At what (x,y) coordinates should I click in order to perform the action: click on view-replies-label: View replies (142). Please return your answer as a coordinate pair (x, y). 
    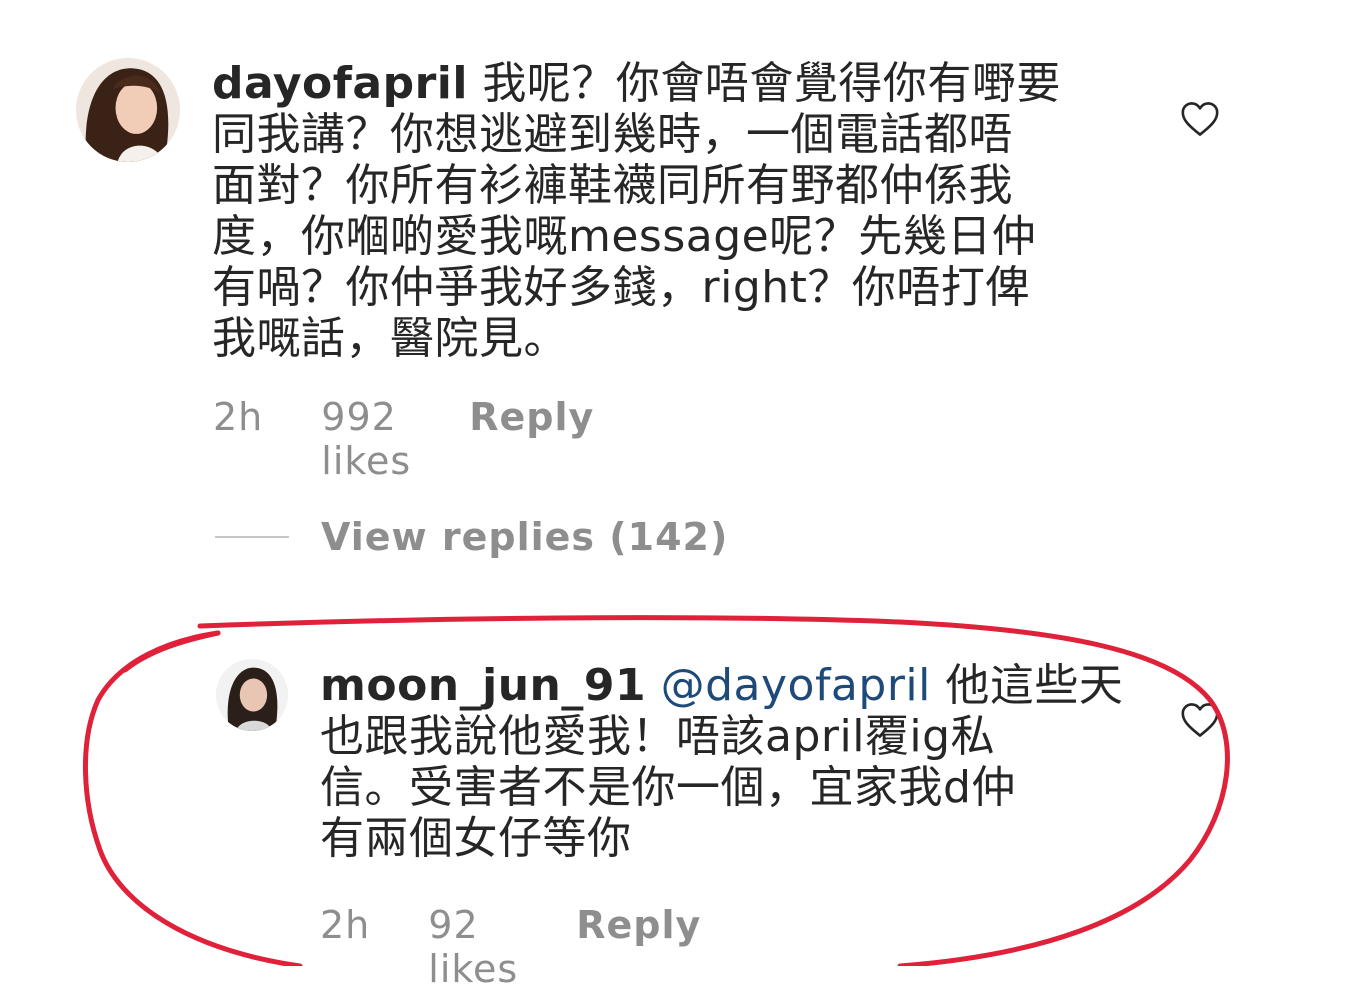
    Looking at the image, I should click on (525, 537).